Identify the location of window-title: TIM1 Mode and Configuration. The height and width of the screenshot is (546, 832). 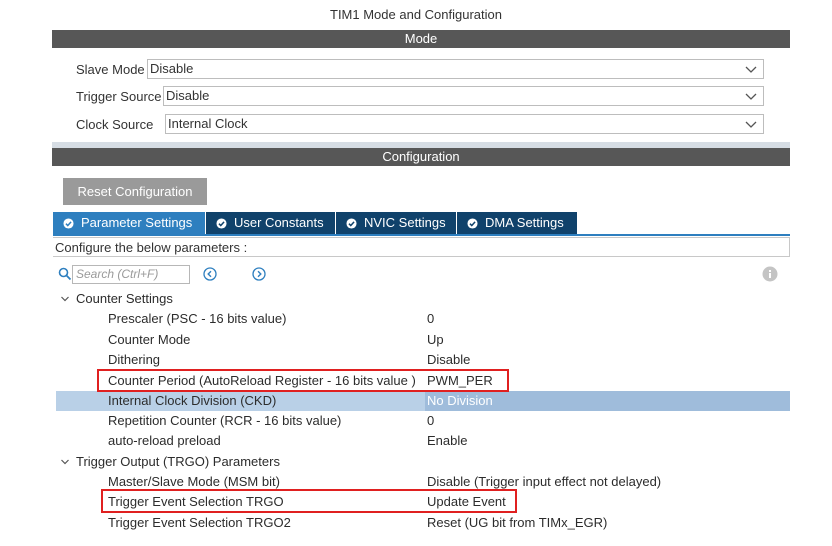
(416, 14).